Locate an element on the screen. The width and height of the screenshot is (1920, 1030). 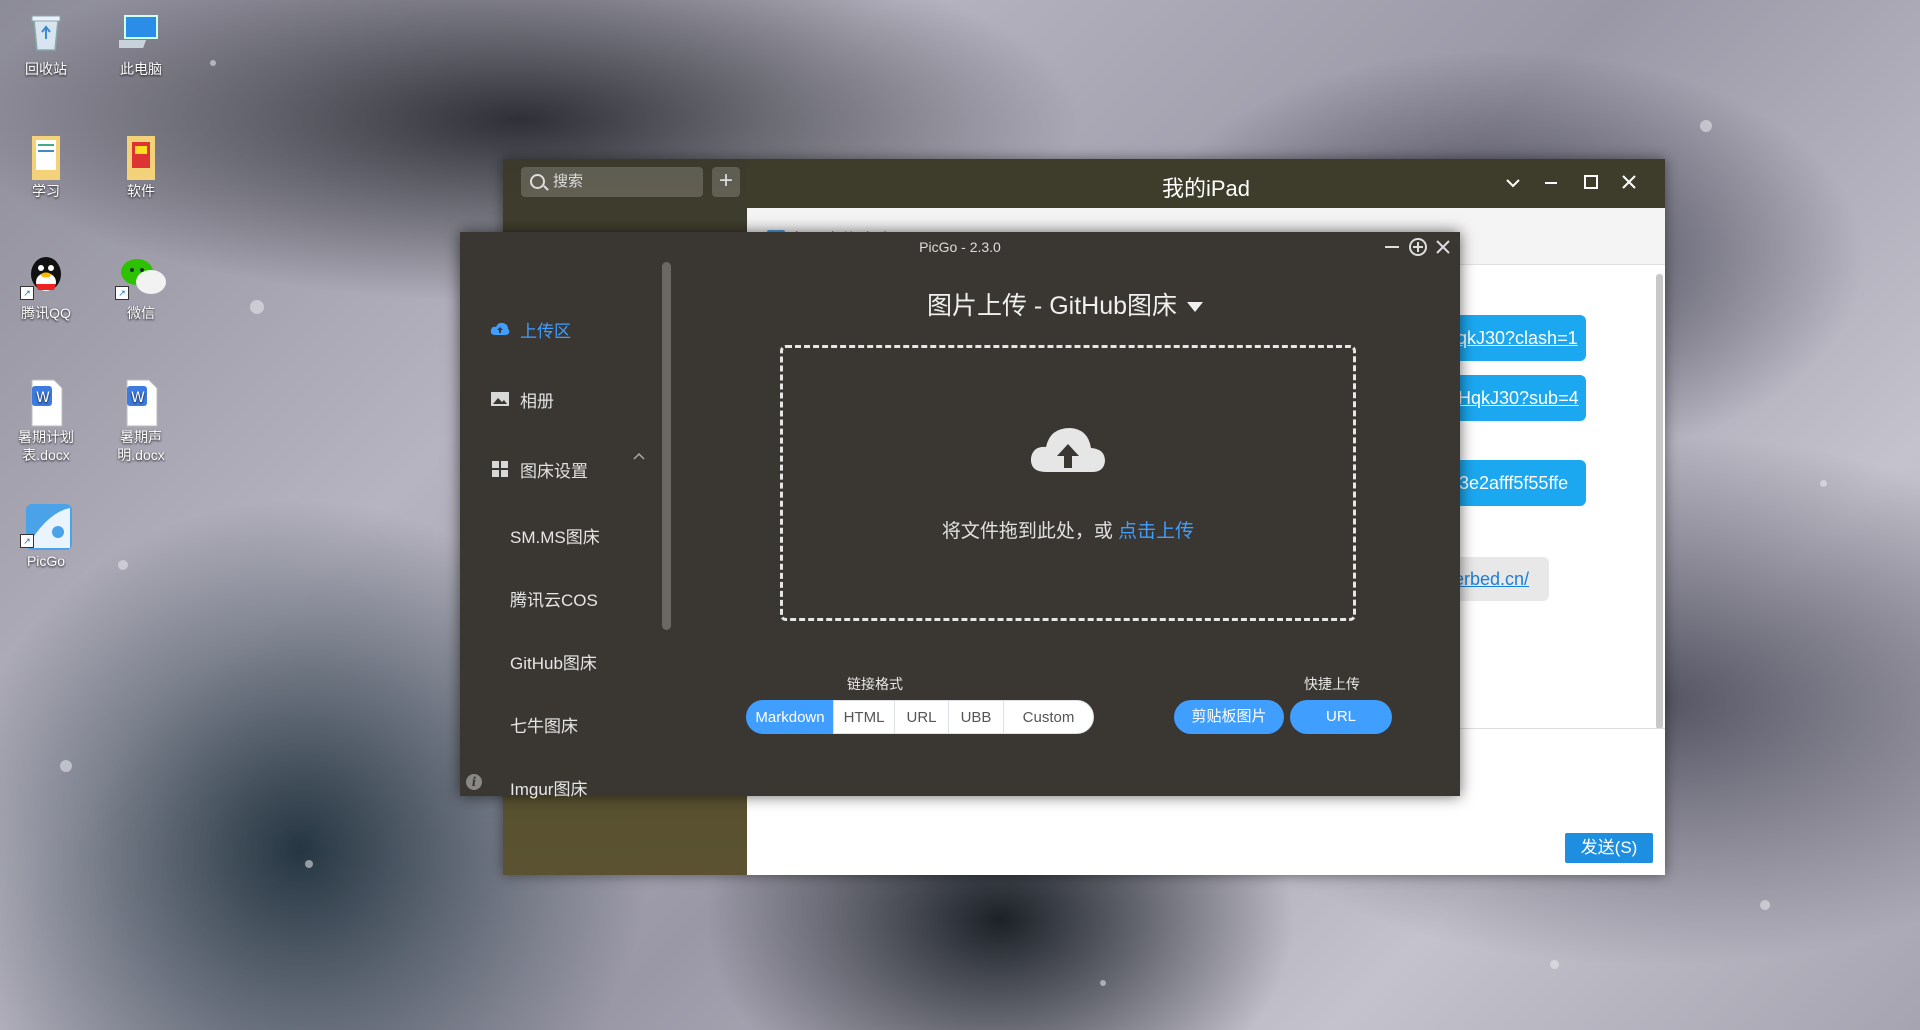
nav-smms: SM.MS图床 is located at coordinates (555, 535).